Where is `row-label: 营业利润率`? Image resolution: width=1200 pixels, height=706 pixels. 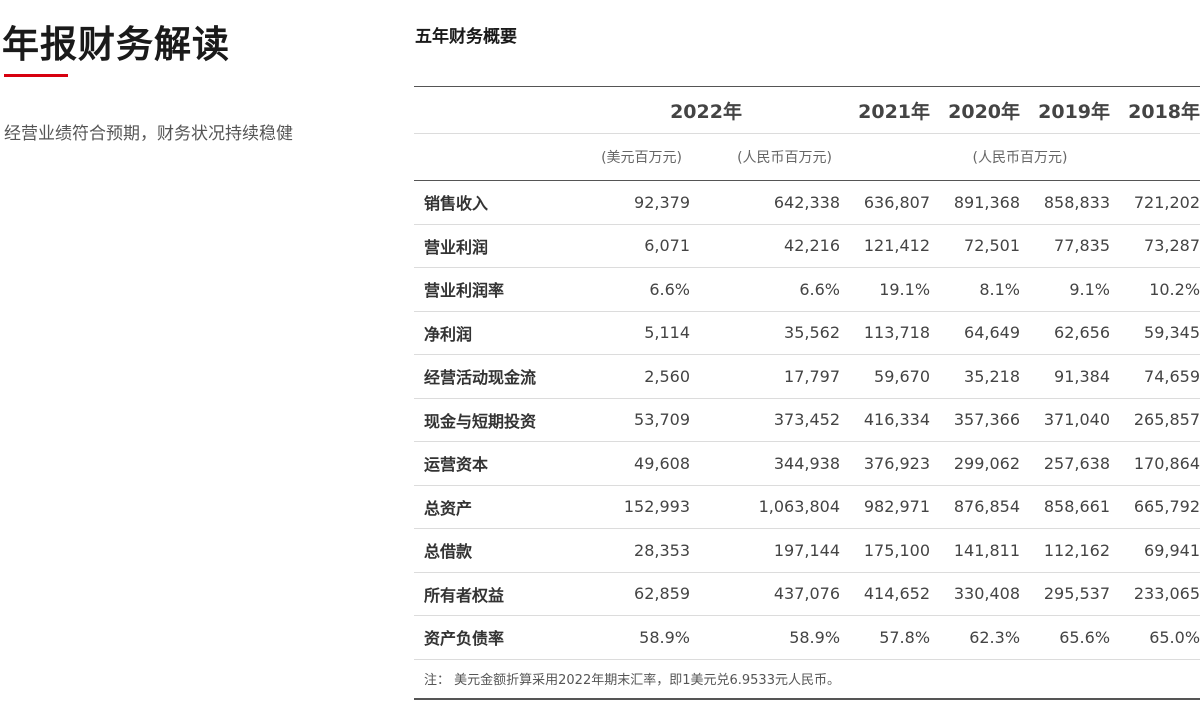
row-label: 营业利润率 is located at coordinates (493, 289).